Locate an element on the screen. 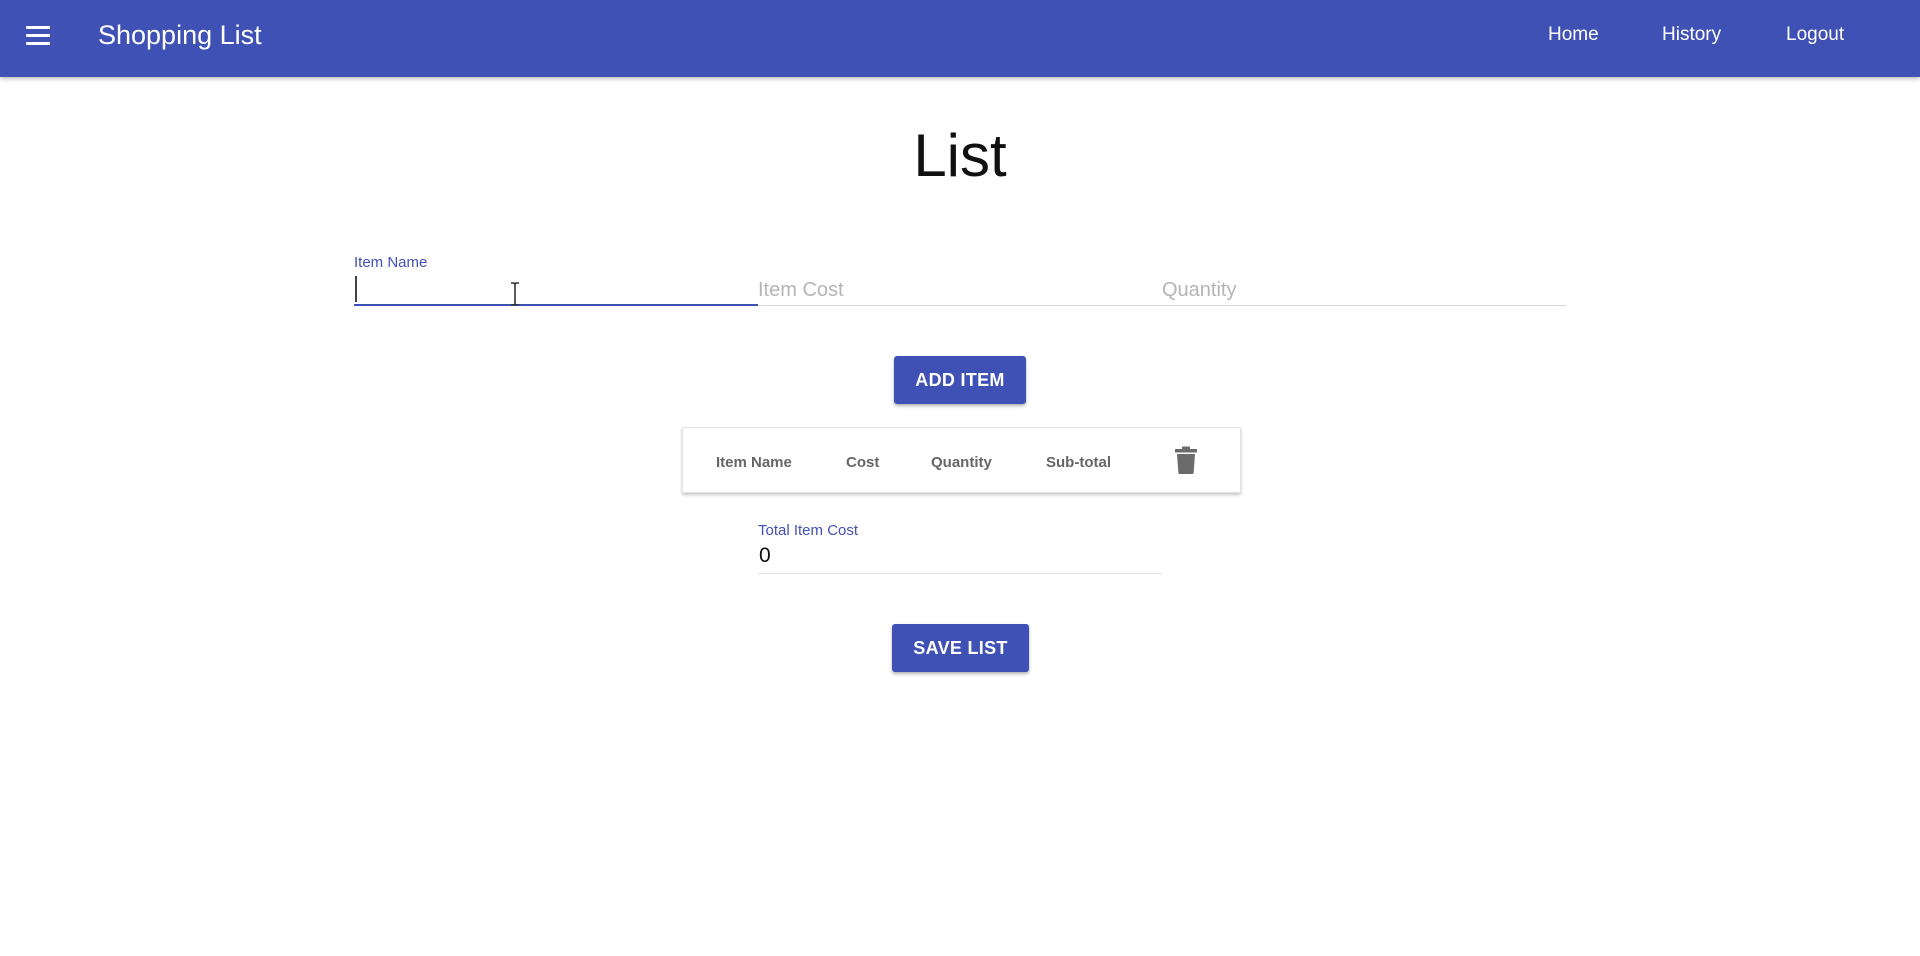  quantity-field is located at coordinates (1364, 279).